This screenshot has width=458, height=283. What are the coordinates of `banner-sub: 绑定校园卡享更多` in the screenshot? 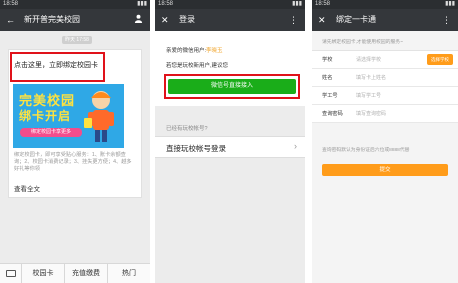 It's located at (51, 132).